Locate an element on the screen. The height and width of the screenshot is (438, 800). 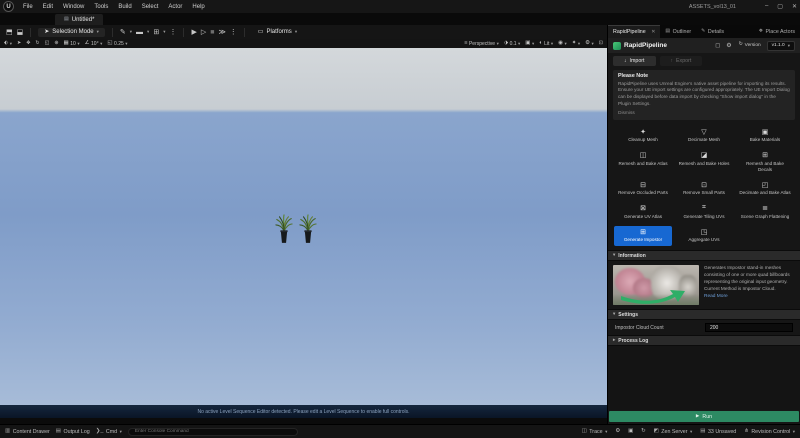
zen-server-dropdown: ◩ Zen Server ▾ is located at coordinates (673, 431).